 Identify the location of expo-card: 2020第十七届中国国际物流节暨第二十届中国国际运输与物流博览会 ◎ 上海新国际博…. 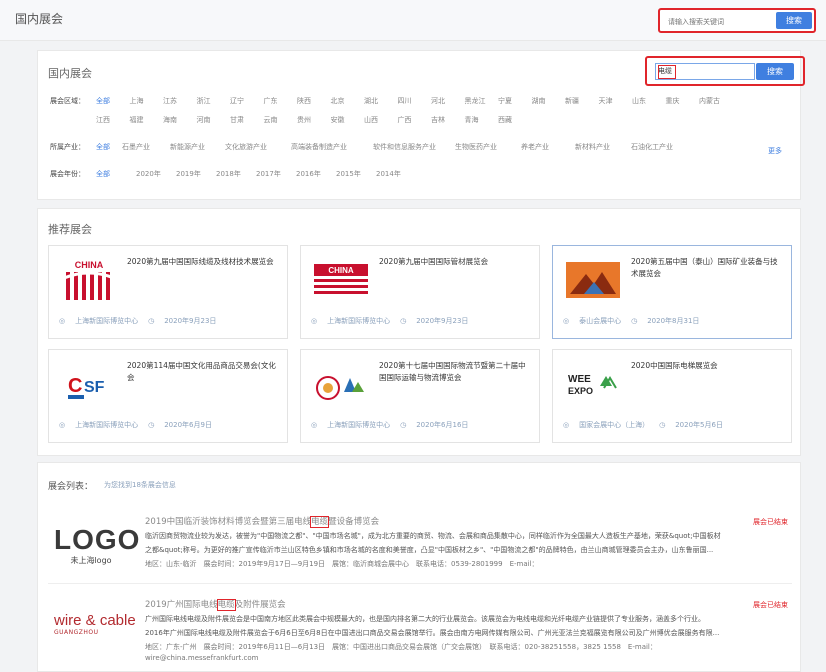
(420, 396).